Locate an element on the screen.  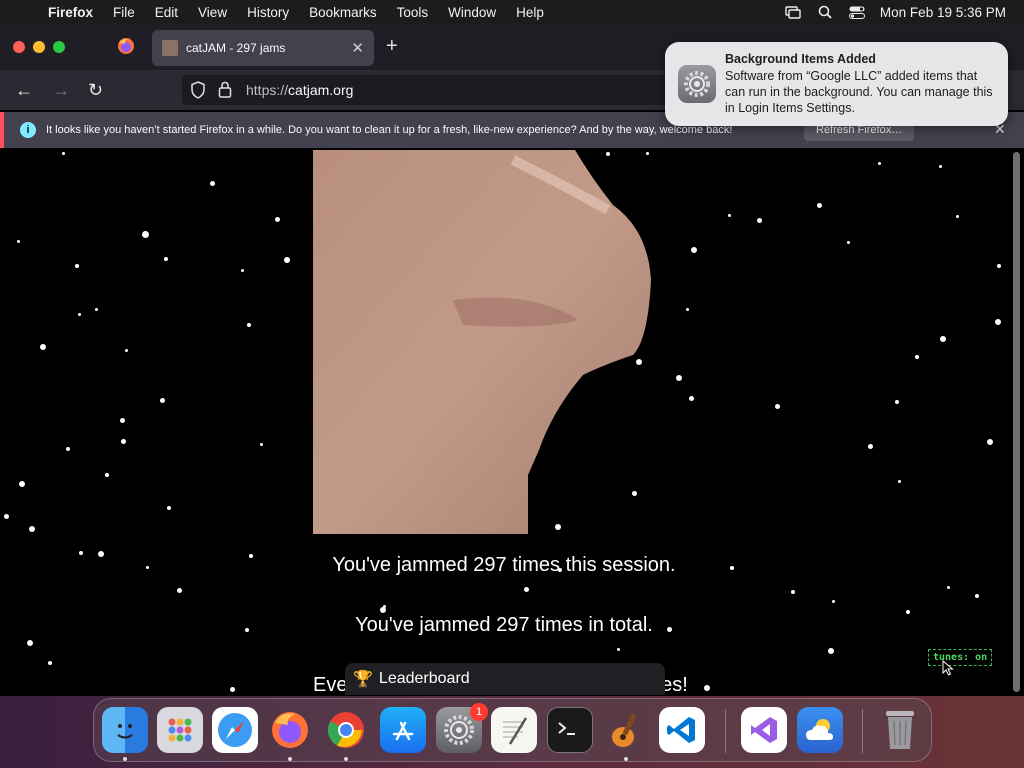
safari-icon is located at coordinates (235, 730).